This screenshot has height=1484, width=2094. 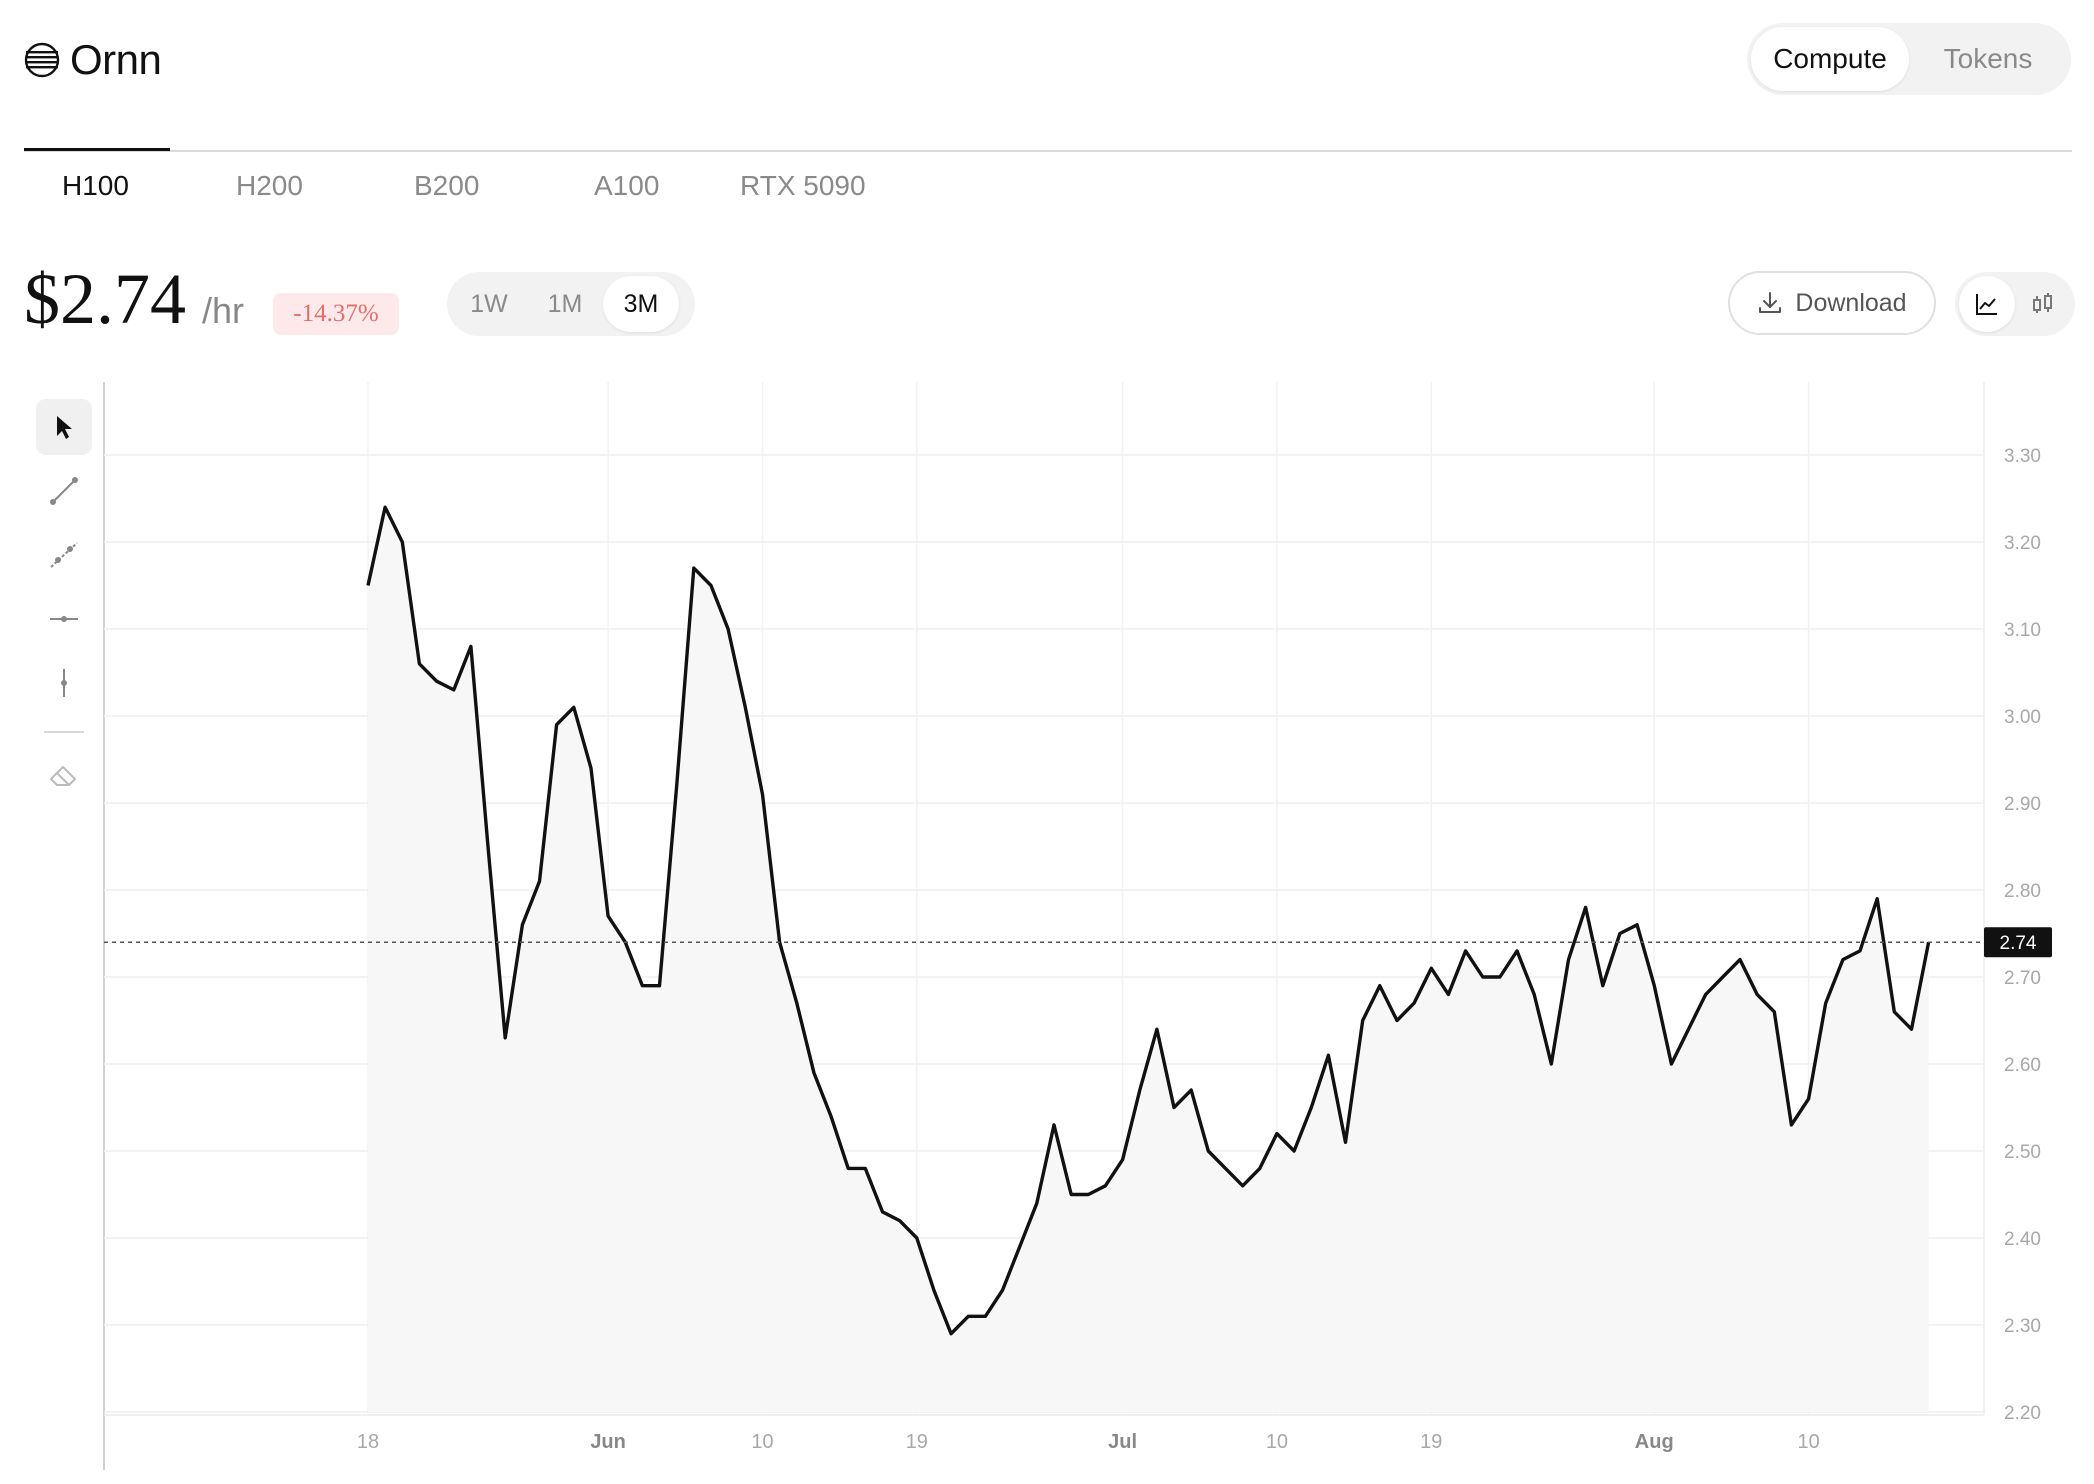 What do you see at coordinates (2022, 543) in the screenshot?
I see `y-tick-label: 3.20` at bounding box center [2022, 543].